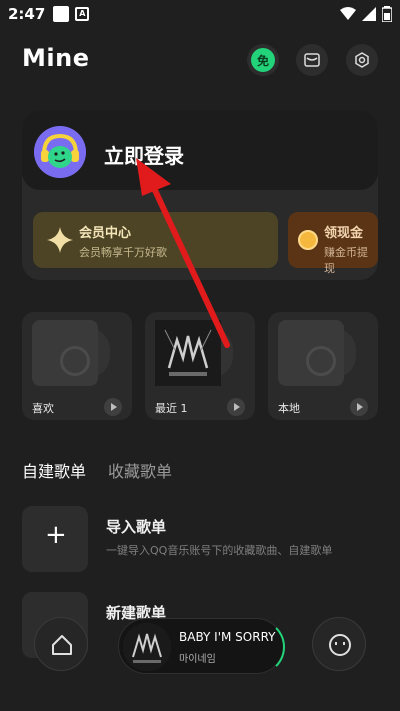 The image size is (400, 711). I want to click on cash-reward-button: 领现金 赚金币提现, so click(333, 243).